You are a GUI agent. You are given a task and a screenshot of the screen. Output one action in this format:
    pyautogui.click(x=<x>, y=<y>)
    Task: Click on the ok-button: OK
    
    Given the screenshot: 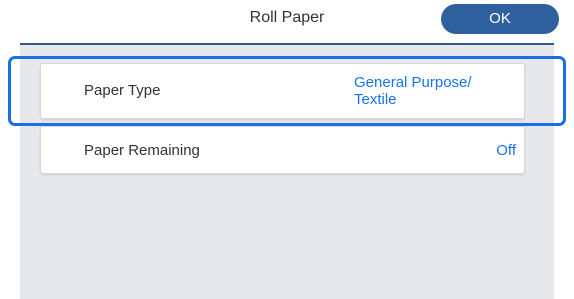 What is the action you would take?
    pyautogui.click(x=500, y=19)
    